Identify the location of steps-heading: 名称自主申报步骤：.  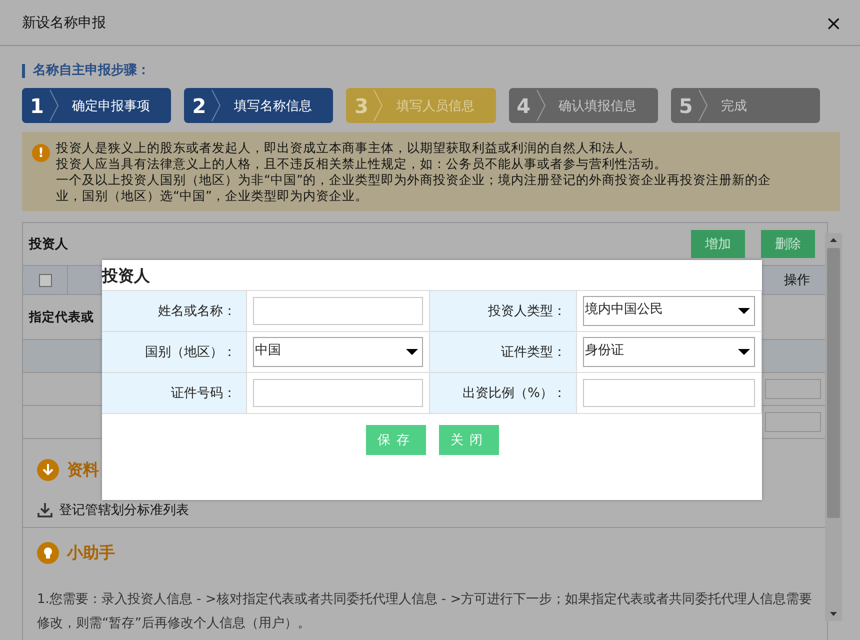
(421, 71).